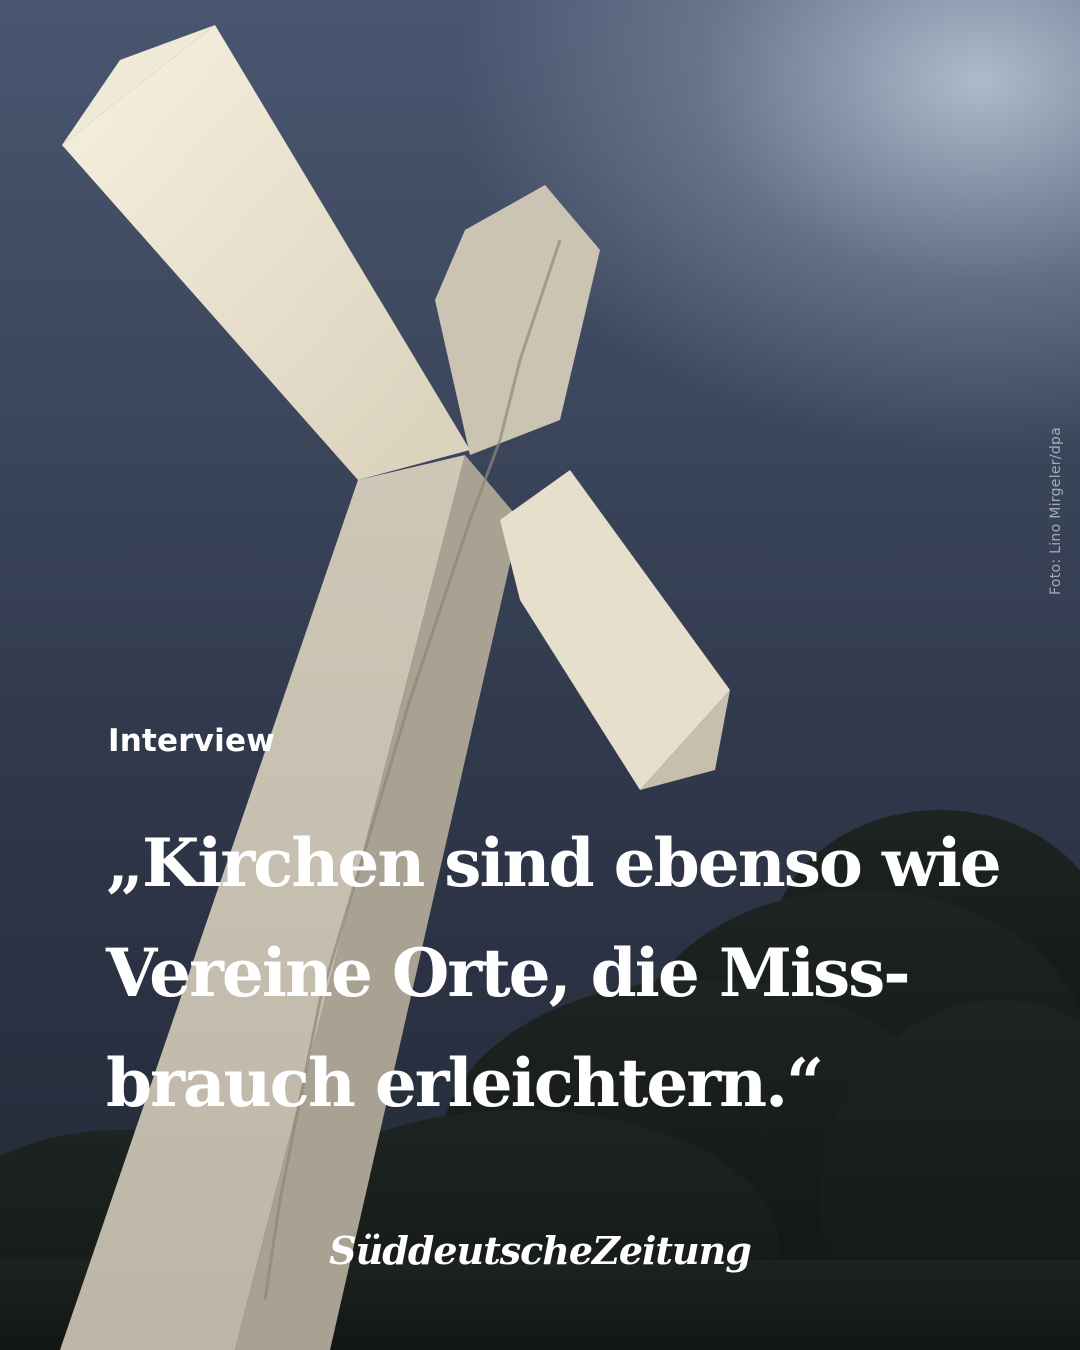 The width and height of the screenshot is (1080, 1350). I want to click on quote-line: Vereine Orte, die Miss-, so click(508, 973).